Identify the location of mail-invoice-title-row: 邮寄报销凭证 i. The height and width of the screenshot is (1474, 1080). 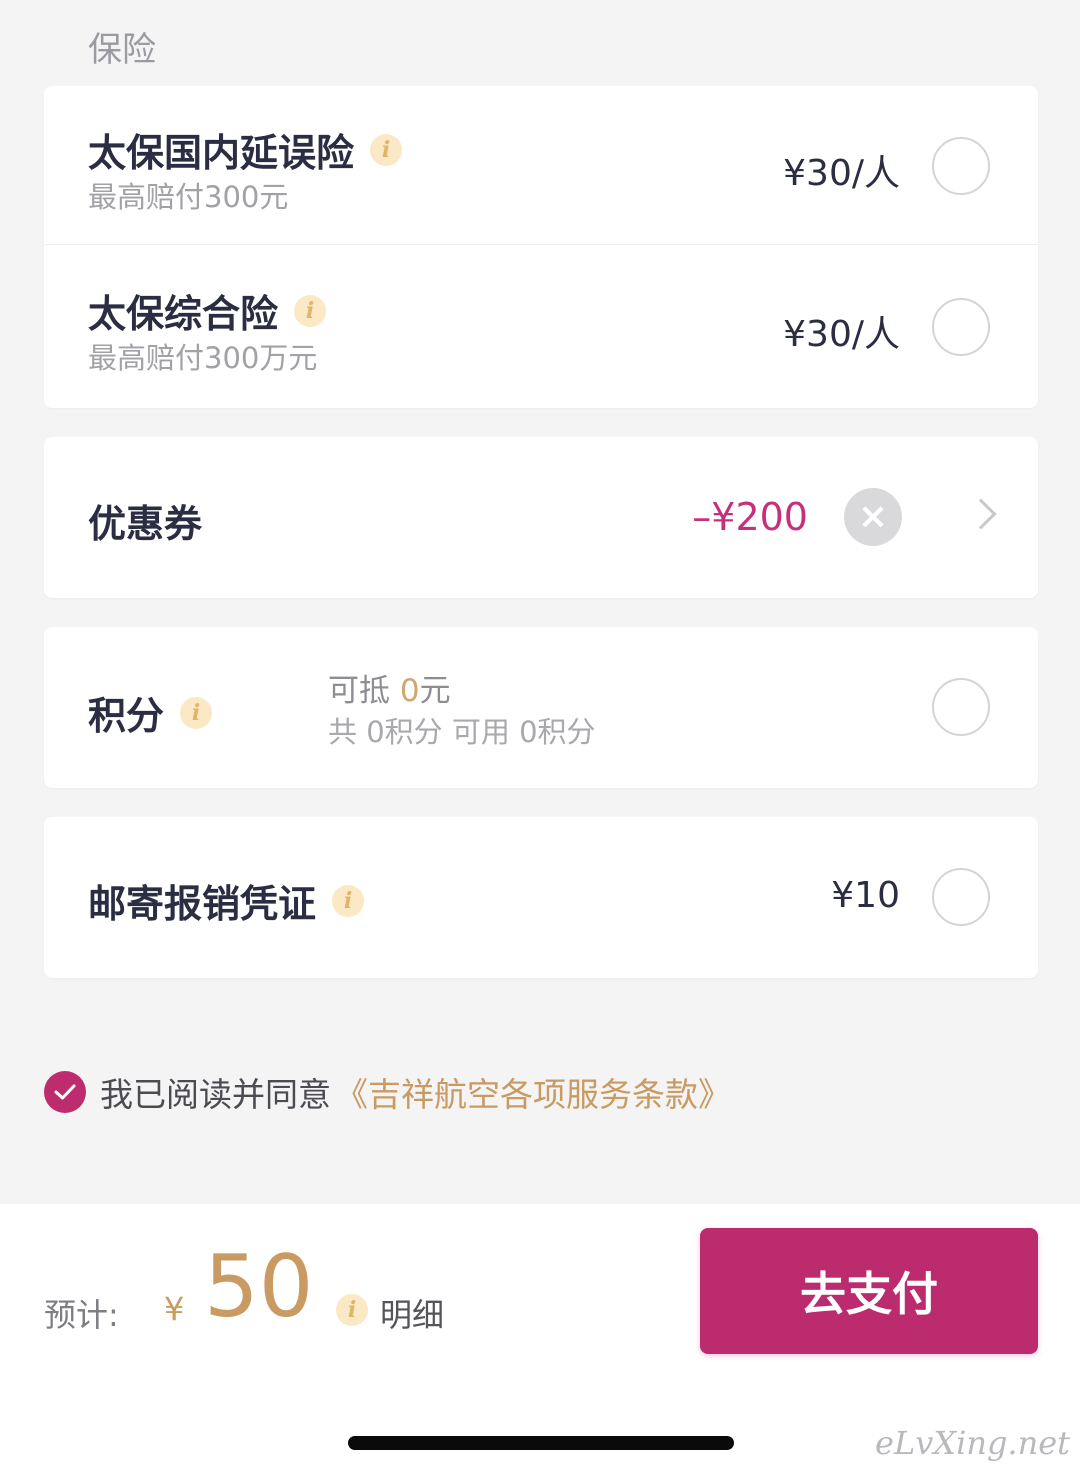
(226, 900).